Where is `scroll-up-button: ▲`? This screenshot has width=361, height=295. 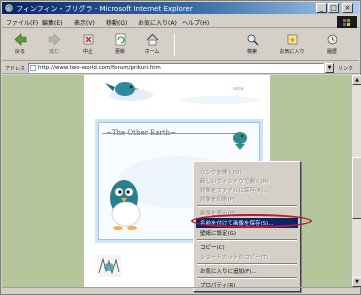
scroll-up-button: ▲ is located at coordinates (356, 80).